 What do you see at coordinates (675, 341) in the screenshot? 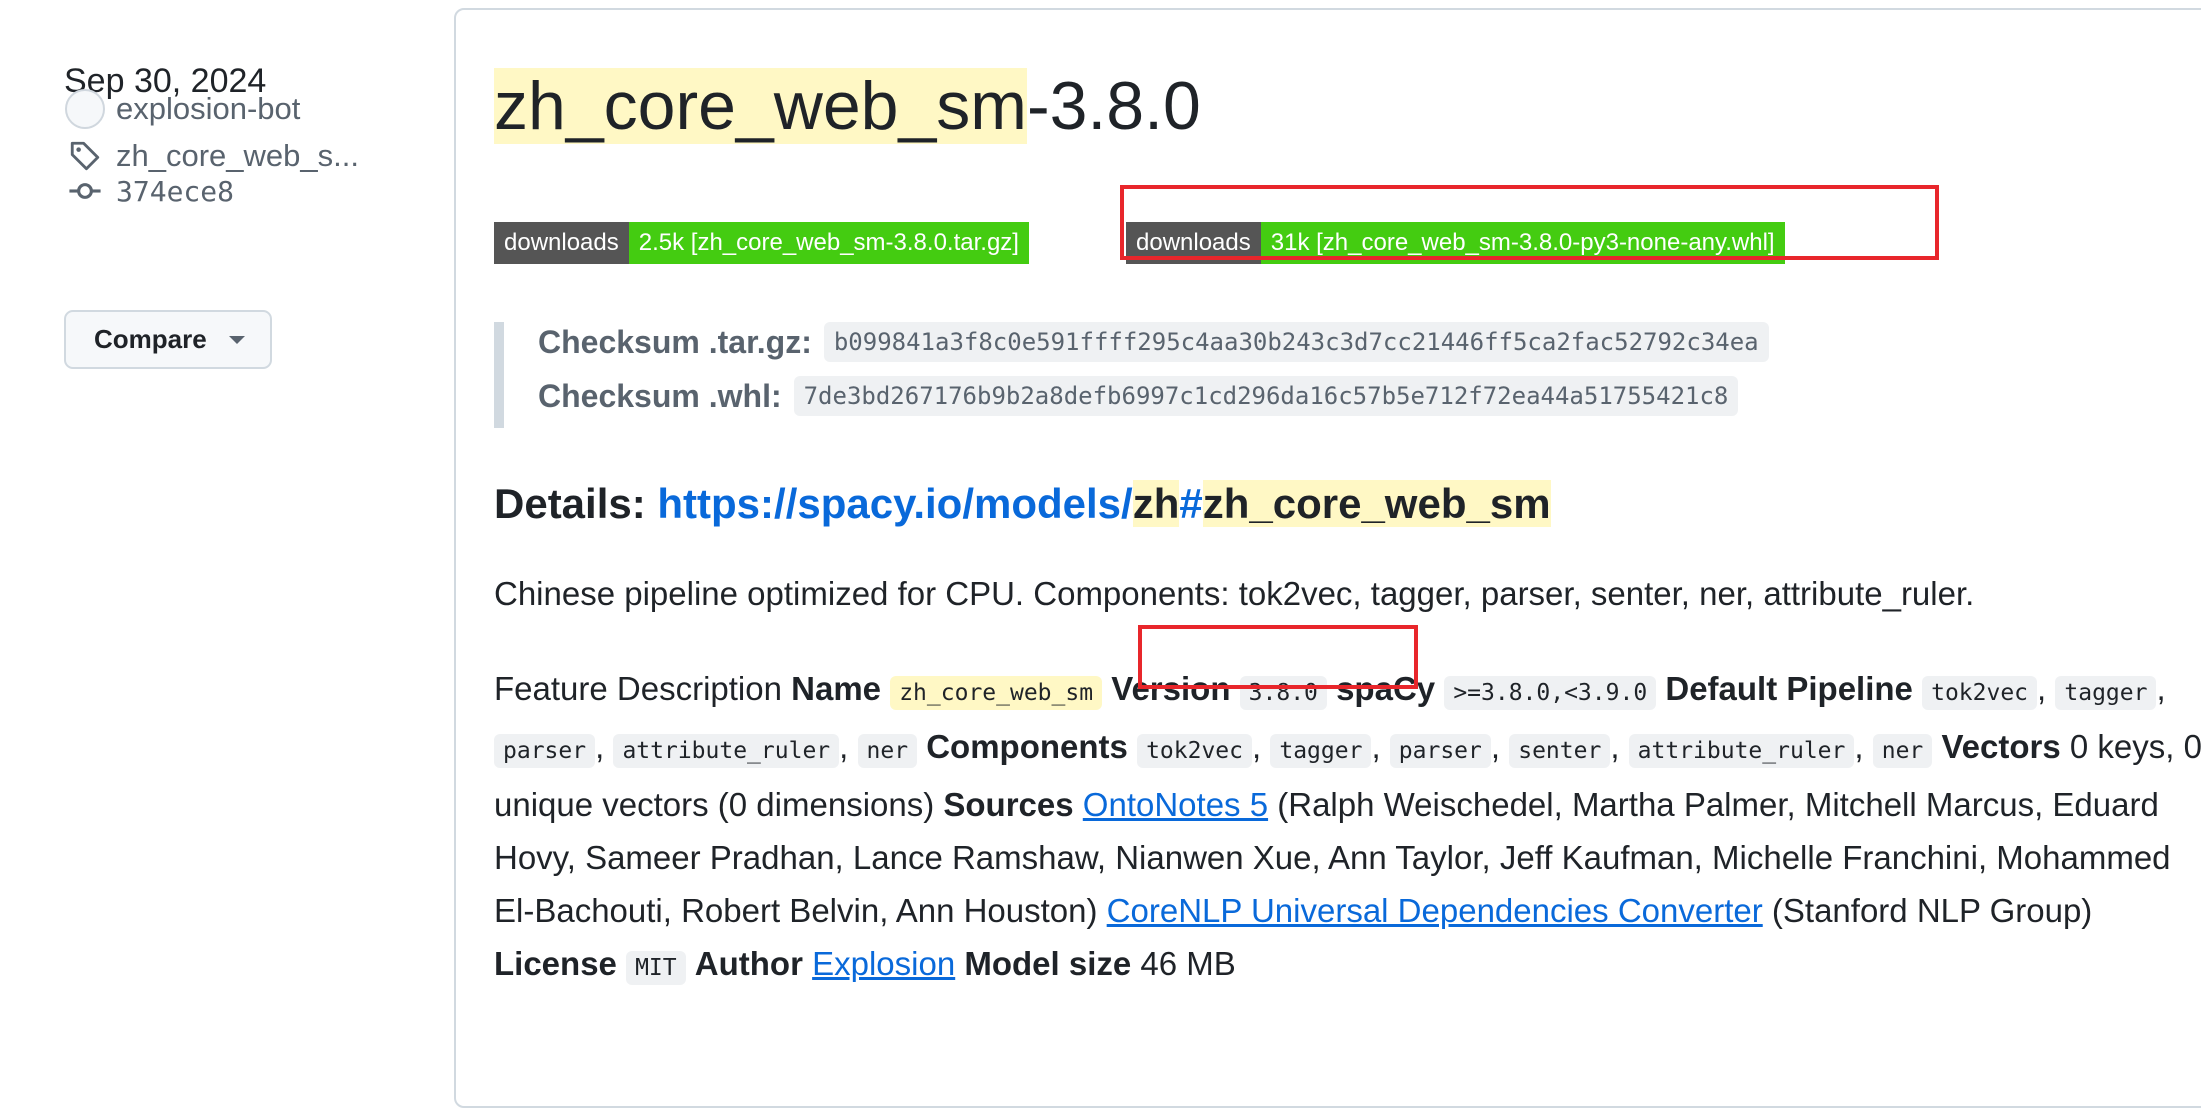
I see `checksum-label: Checksum .tar.gz:` at bounding box center [675, 341].